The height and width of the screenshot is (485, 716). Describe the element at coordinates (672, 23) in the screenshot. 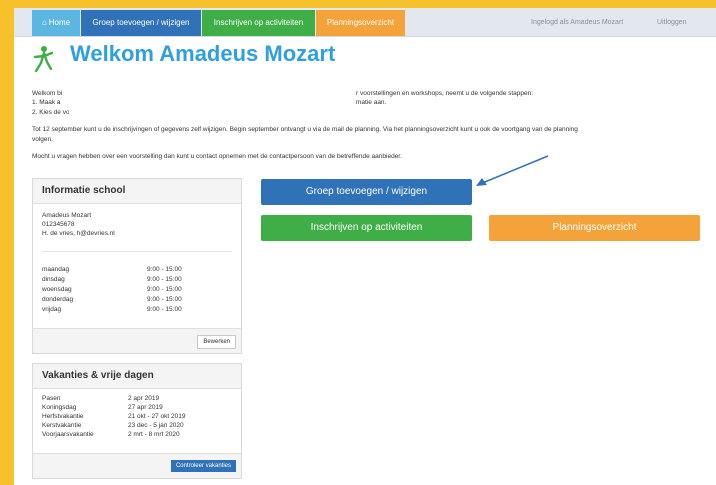

I see `logout-link: Uitloggen` at that location.